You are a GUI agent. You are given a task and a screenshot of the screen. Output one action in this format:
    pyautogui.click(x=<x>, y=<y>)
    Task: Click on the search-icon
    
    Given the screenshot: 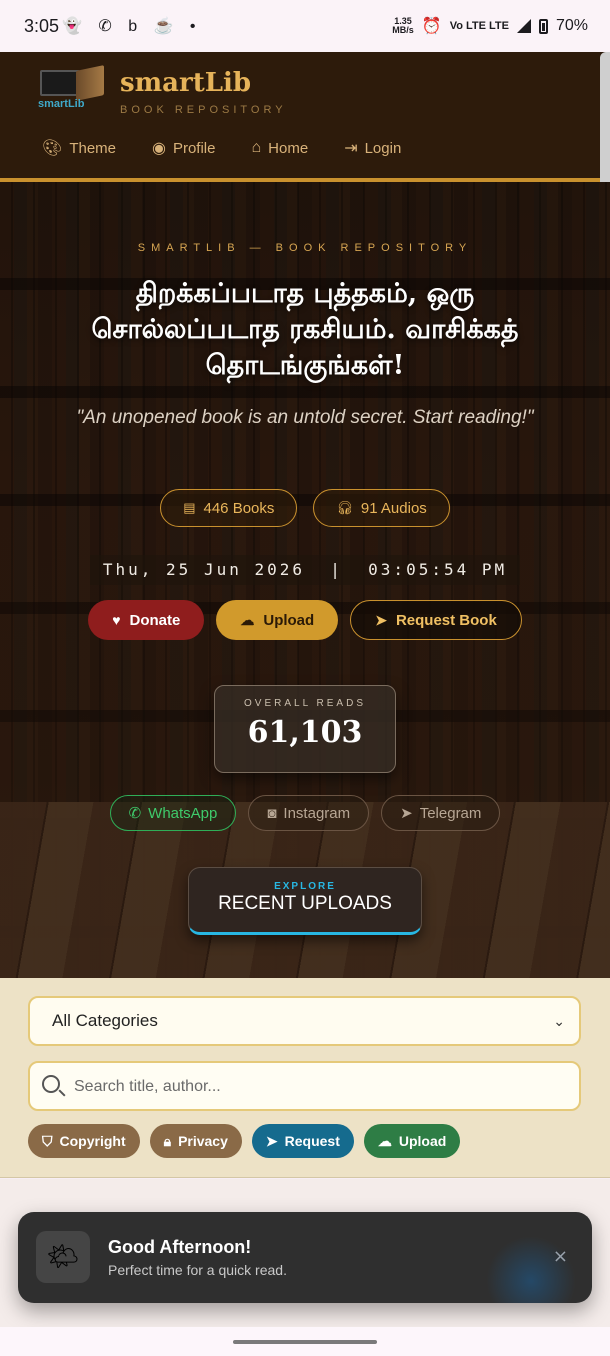 What is the action you would take?
    pyautogui.click(x=51, y=1084)
    